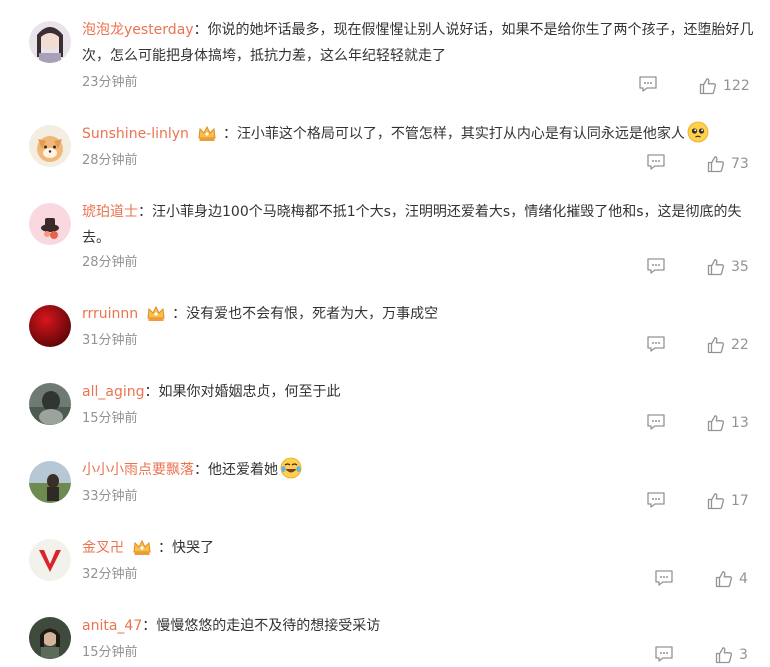  Describe the element at coordinates (268, 626) in the screenshot. I see `comment-text: 慢慢悠悠的走迫不及待的想接受采访` at that location.